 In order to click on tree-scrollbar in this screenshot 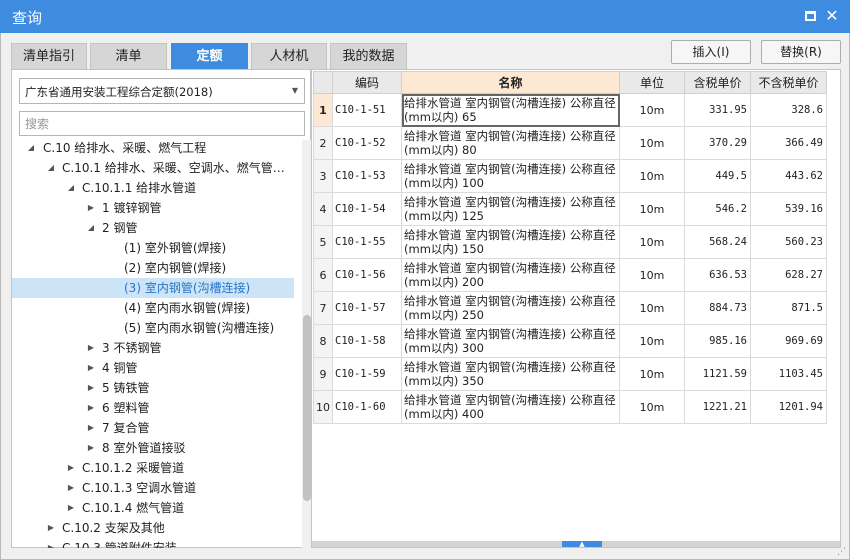, I will do `click(306, 344)`.